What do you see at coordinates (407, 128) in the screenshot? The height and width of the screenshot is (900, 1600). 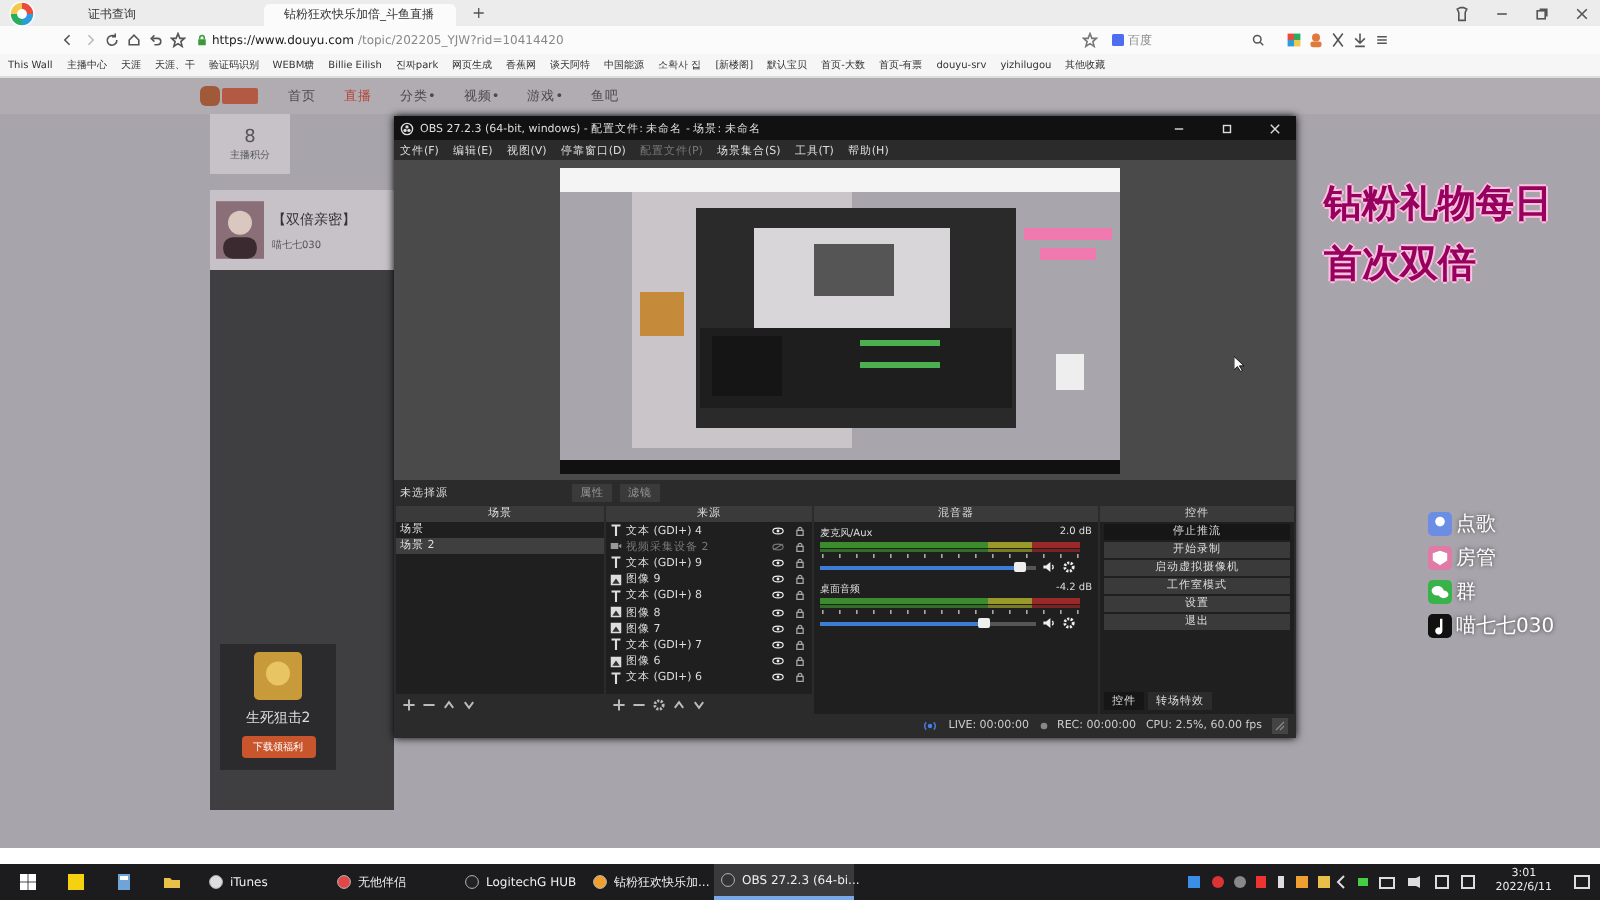 I see `app-logo-icon` at bounding box center [407, 128].